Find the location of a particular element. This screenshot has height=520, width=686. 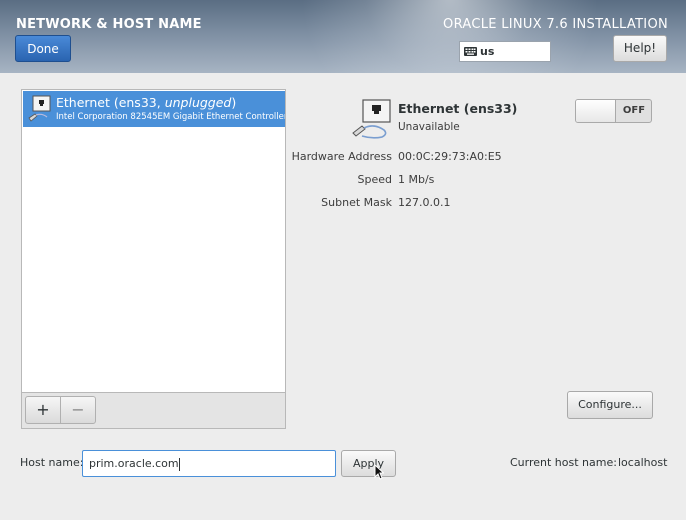

connection-toggle: OFF is located at coordinates (613, 111).